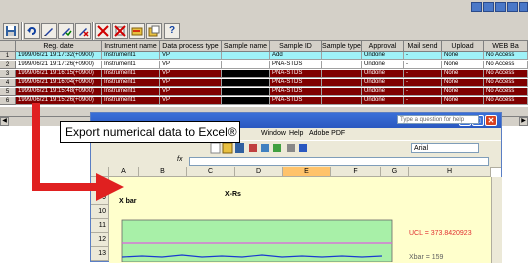 The height and width of the screenshot is (263, 528). I want to click on export-callout: Export numerical data to Excel®, so click(150, 132).